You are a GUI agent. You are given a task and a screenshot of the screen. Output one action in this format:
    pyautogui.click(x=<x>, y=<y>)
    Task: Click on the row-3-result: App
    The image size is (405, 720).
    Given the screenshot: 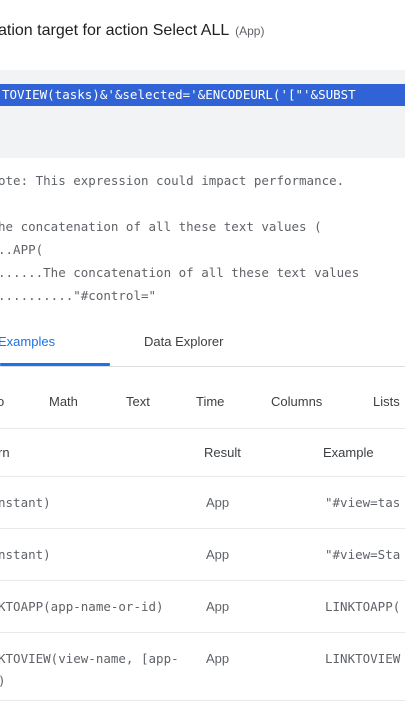 What is the action you would take?
    pyautogui.click(x=218, y=606)
    